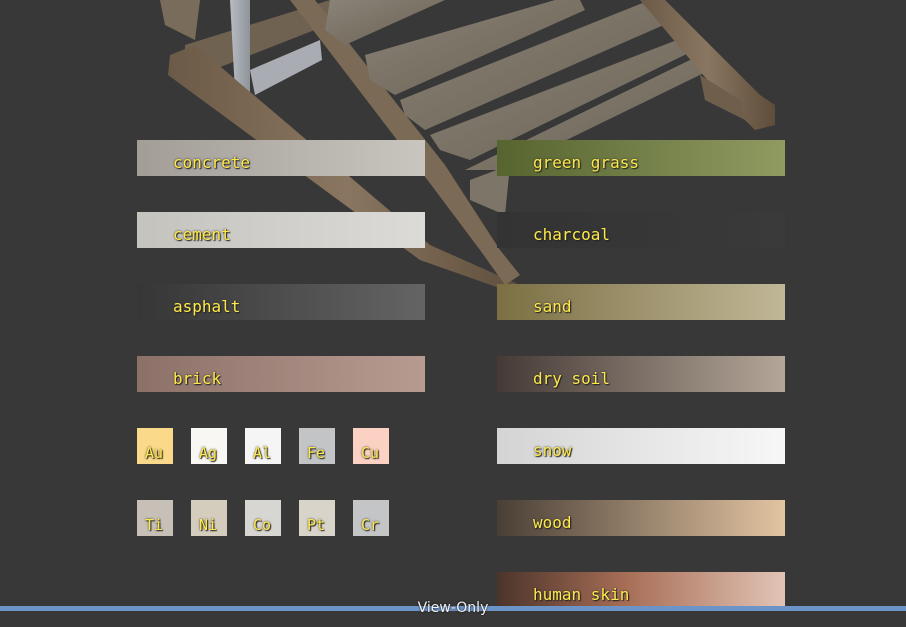  I want to click on material-swatch-snow: snow, so click(641, 446).